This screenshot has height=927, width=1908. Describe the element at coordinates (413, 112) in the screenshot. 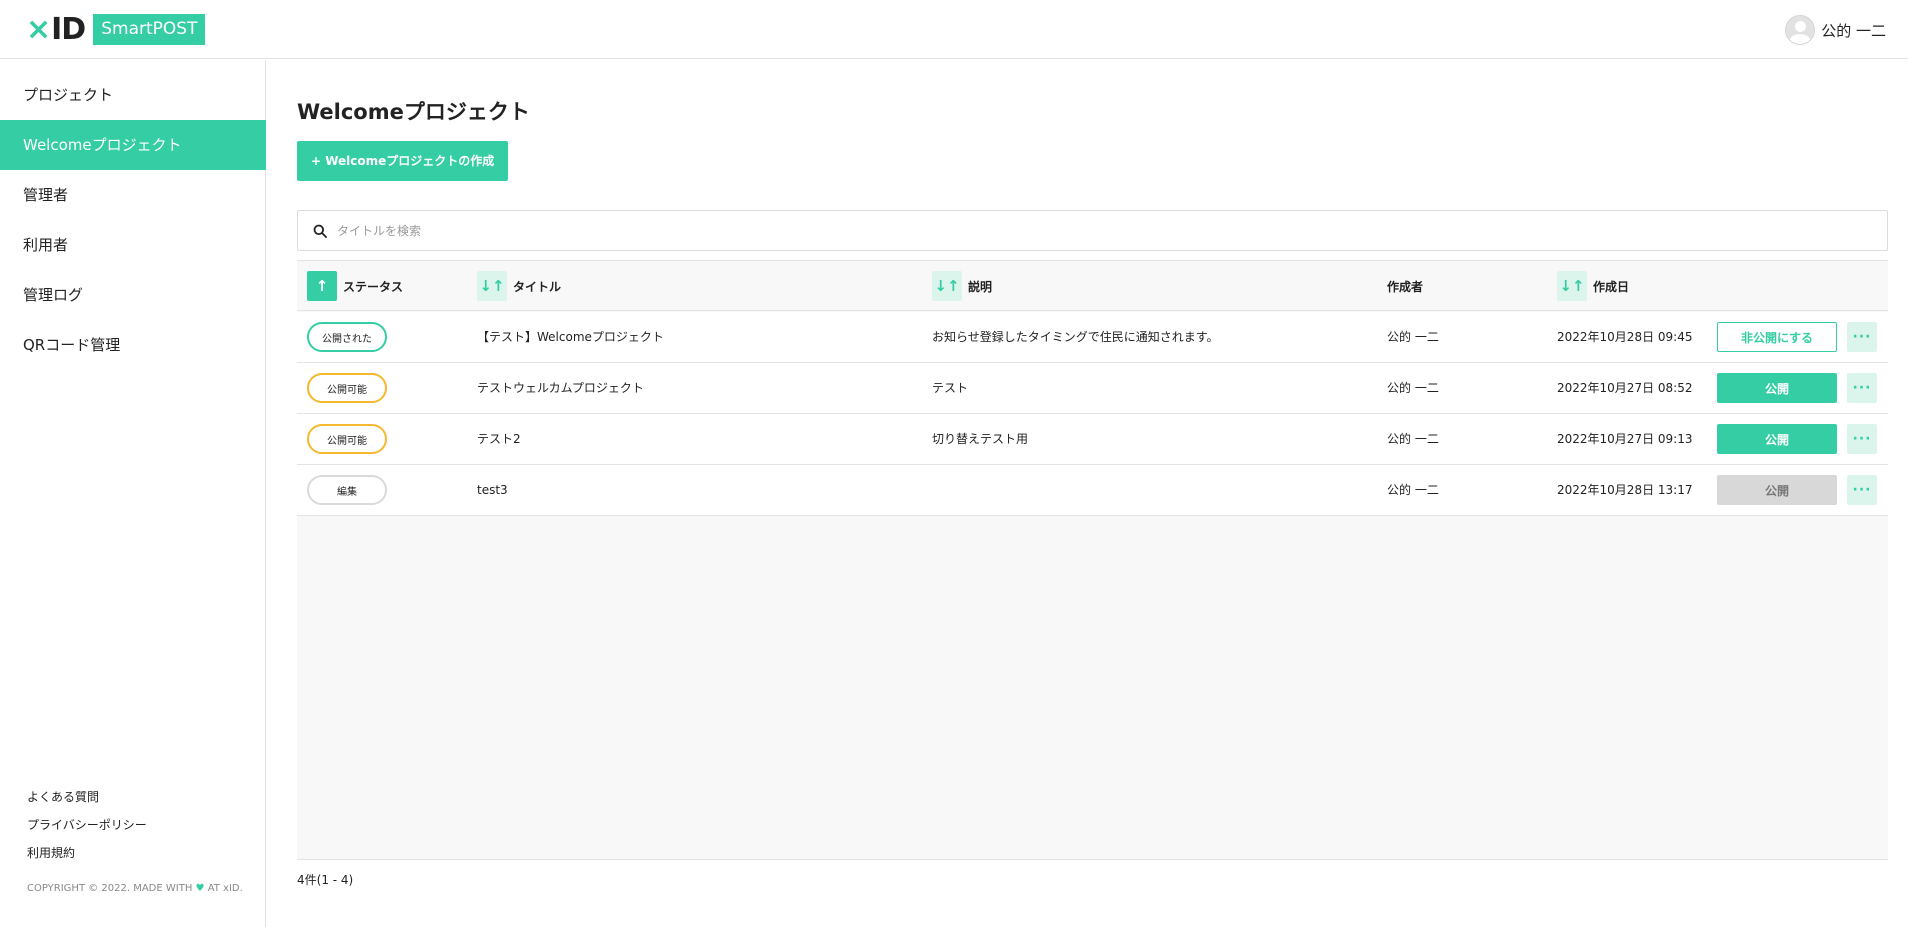

I see `page-title: Welcomeプロジェクト` at that location.